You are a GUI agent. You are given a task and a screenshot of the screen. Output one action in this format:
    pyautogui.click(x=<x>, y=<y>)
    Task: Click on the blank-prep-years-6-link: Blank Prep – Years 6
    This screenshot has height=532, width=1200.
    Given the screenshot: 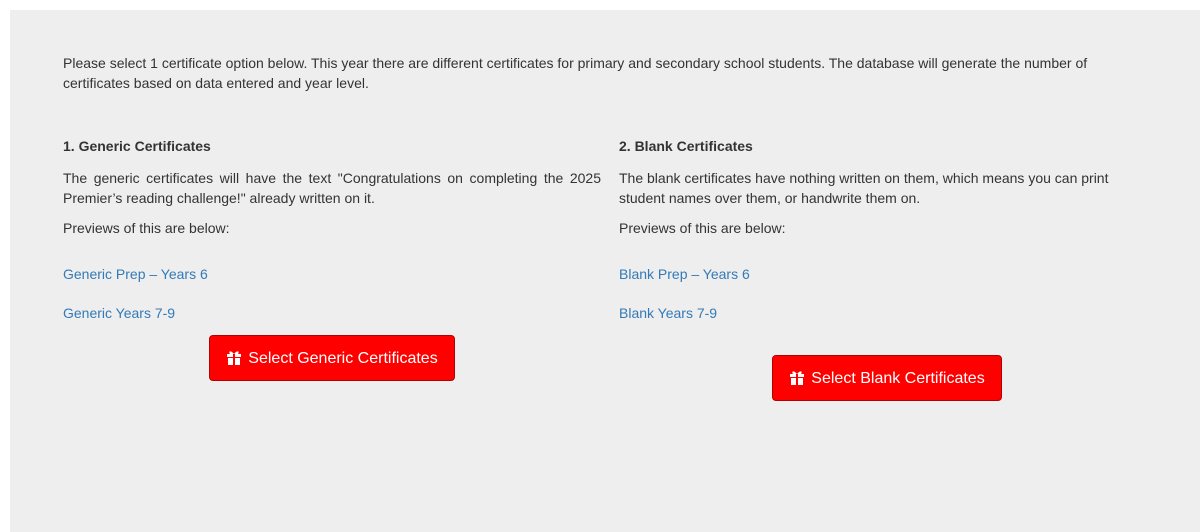 What is the action you would take?
    pyautogui.click(x=887, y=274)
    